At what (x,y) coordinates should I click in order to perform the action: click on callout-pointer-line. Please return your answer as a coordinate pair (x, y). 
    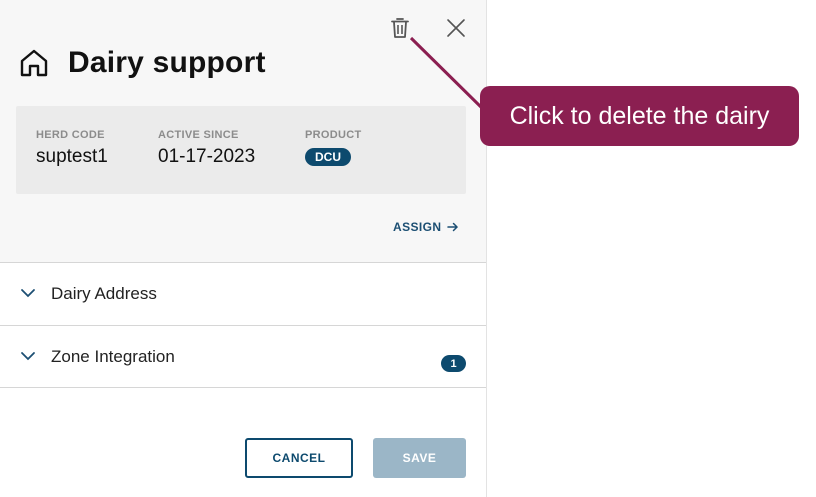
    Looking at the image, I should click on (447, 74).